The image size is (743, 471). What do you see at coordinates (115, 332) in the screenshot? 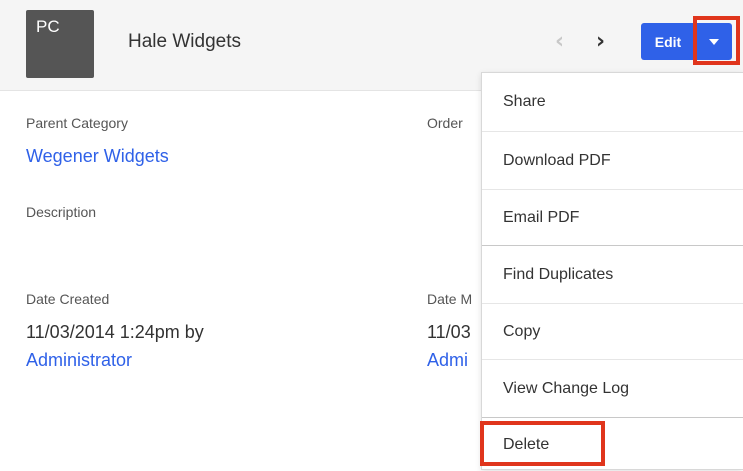
I see `date-created-value: 11/03/2014 1:24pm by` at bounding box center [115, 332].